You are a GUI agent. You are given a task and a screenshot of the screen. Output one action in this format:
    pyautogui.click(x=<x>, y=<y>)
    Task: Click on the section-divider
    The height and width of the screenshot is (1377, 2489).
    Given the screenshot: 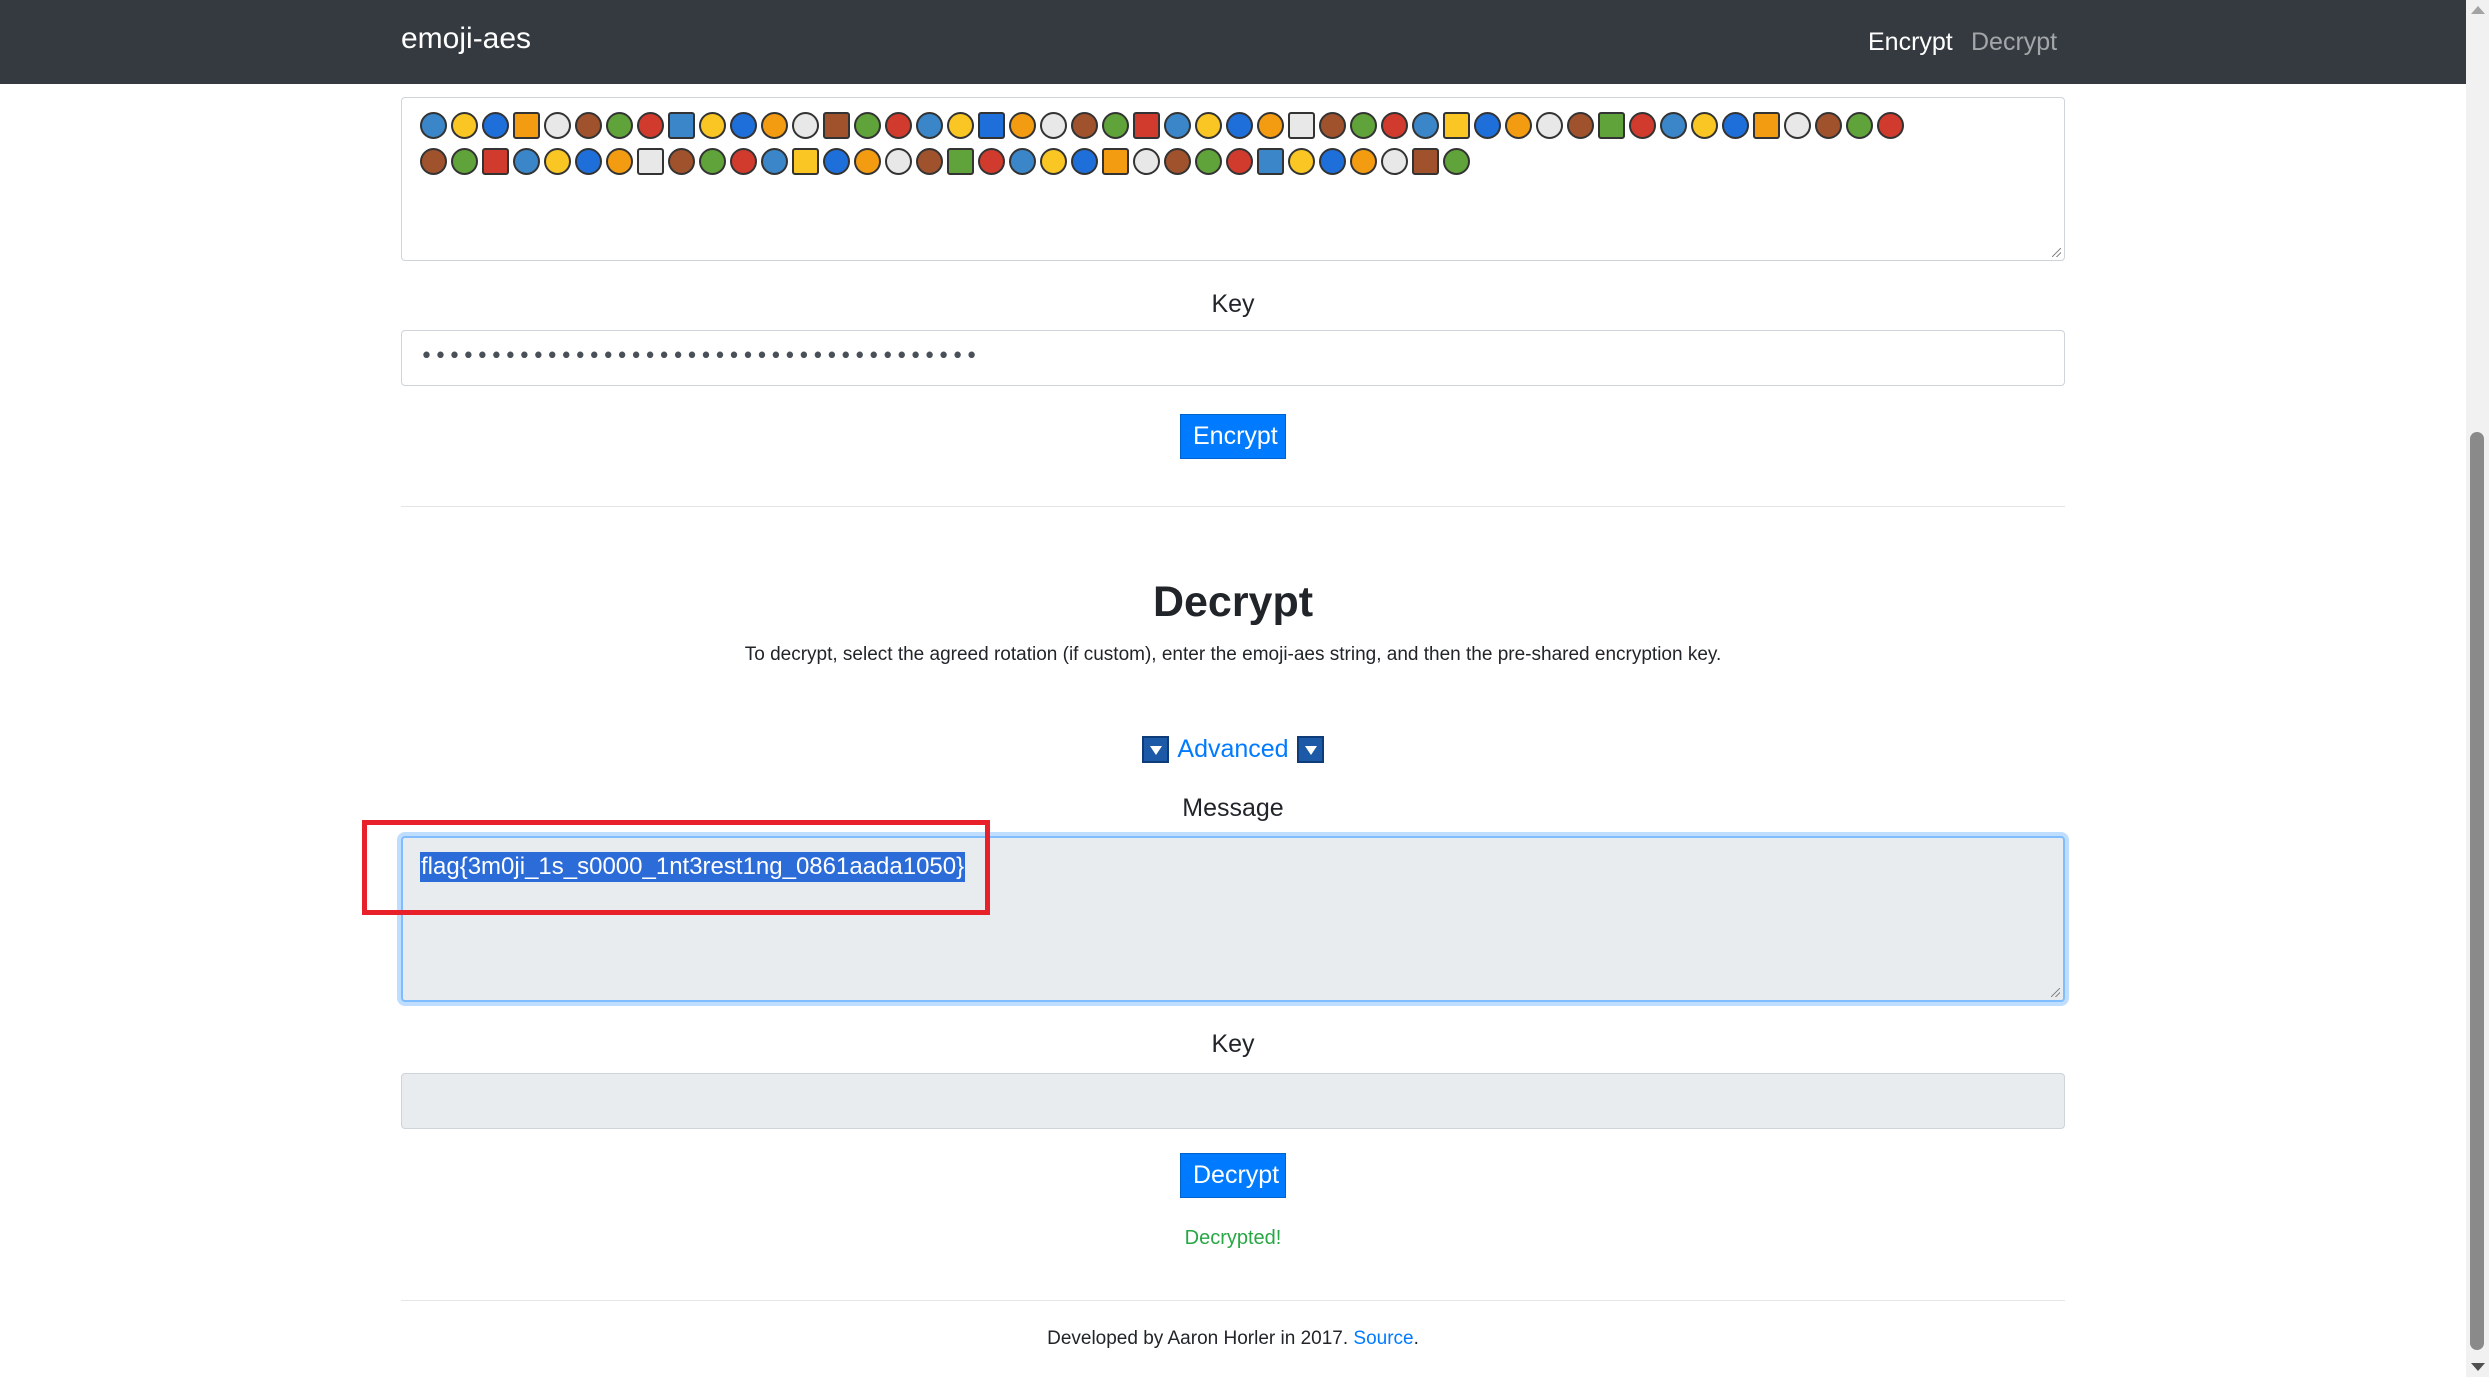 What is the action you would take?
    pyautogui.click(x=1233, y=506)
    